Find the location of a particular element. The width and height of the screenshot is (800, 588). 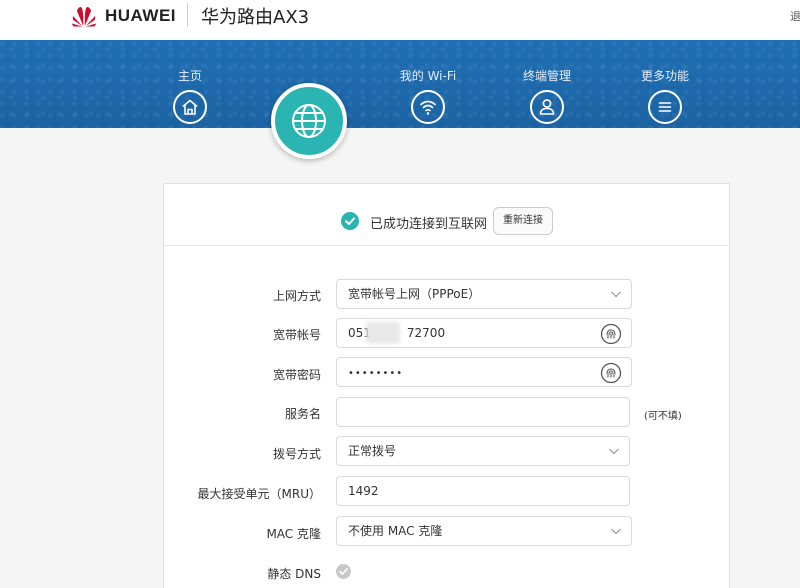

service-hint: (可不填) is located at coordinates (663, 416).